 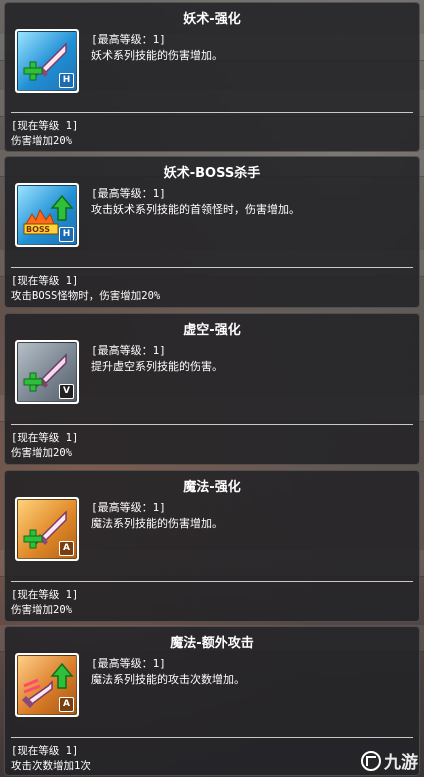 I want to click on skill-badge: V, so click(x=66, y=391).